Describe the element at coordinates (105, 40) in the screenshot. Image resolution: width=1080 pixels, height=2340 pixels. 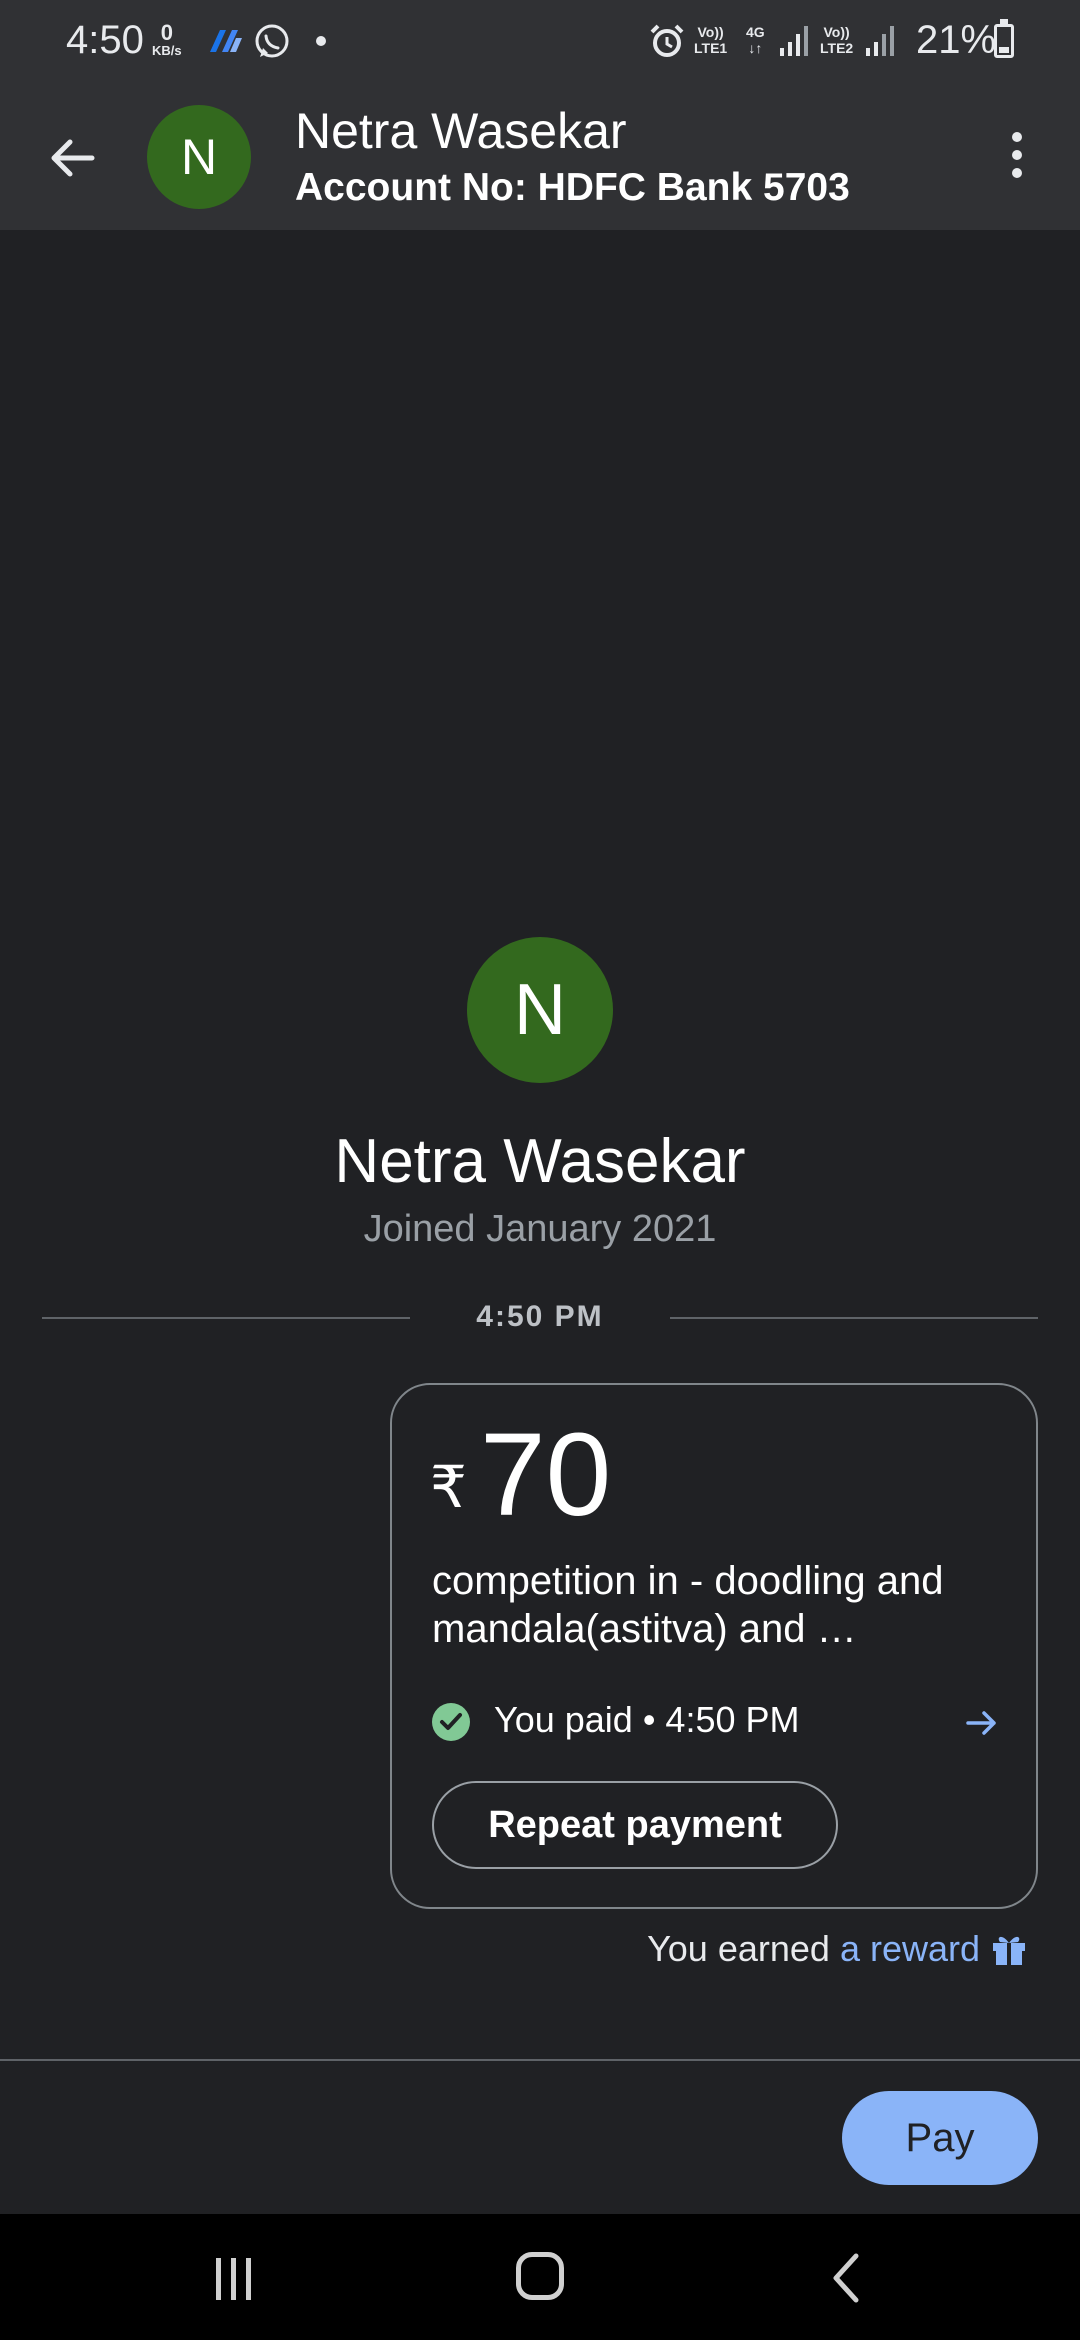
I see `status-time: 4:50` at that location.